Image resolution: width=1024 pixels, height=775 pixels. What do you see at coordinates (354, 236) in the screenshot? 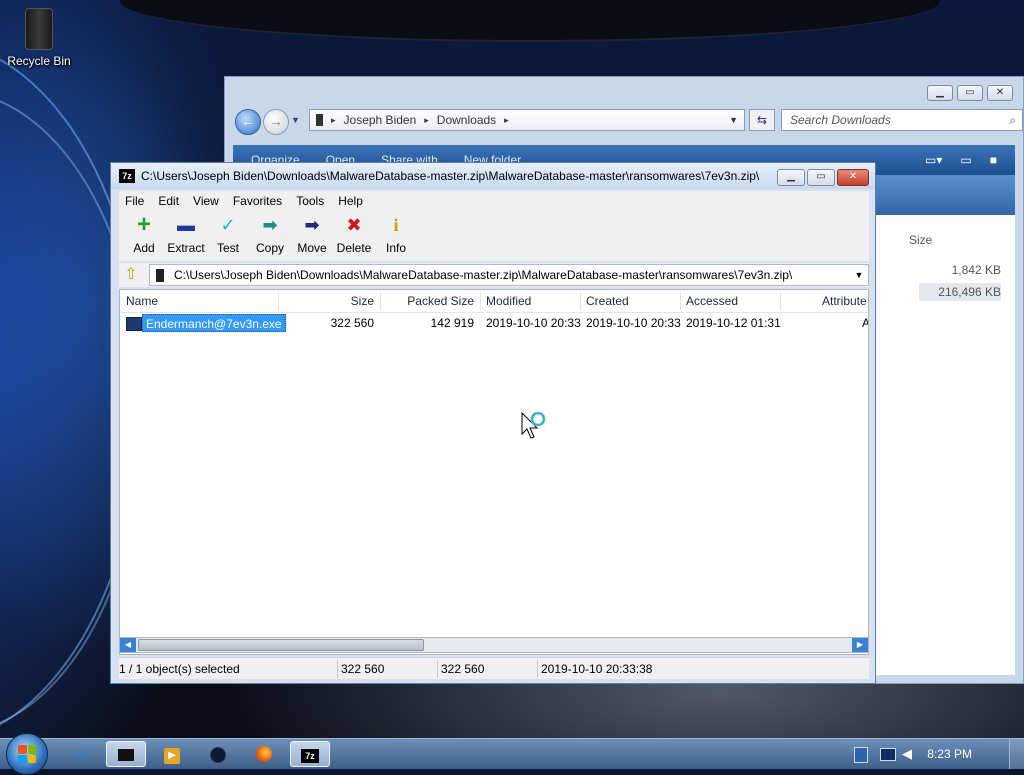
I see `delete-button: ✖ Delete` at bounding box center [354, 236].